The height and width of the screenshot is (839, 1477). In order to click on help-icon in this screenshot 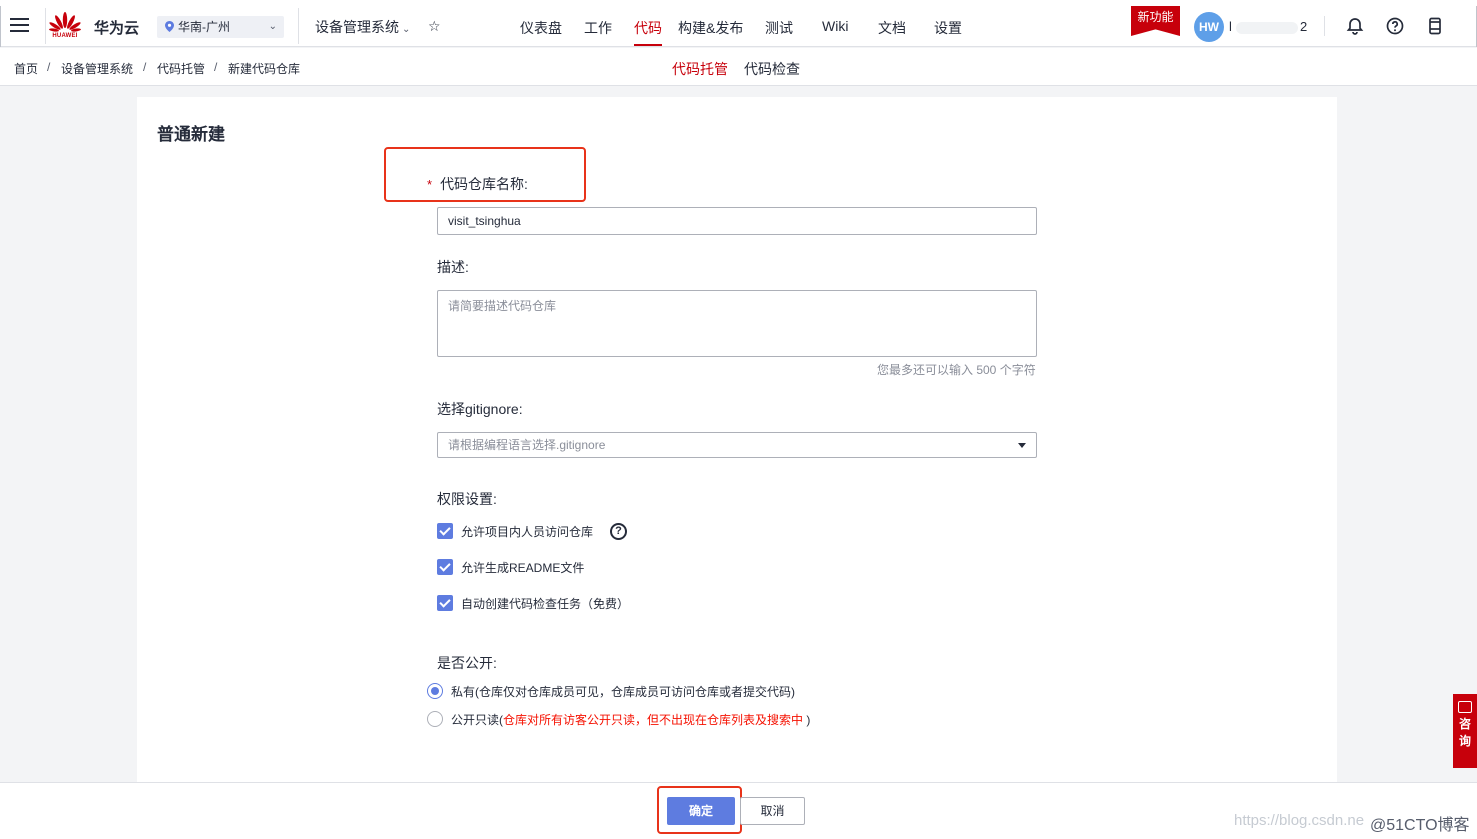, I will do `click(1395, 26)`.